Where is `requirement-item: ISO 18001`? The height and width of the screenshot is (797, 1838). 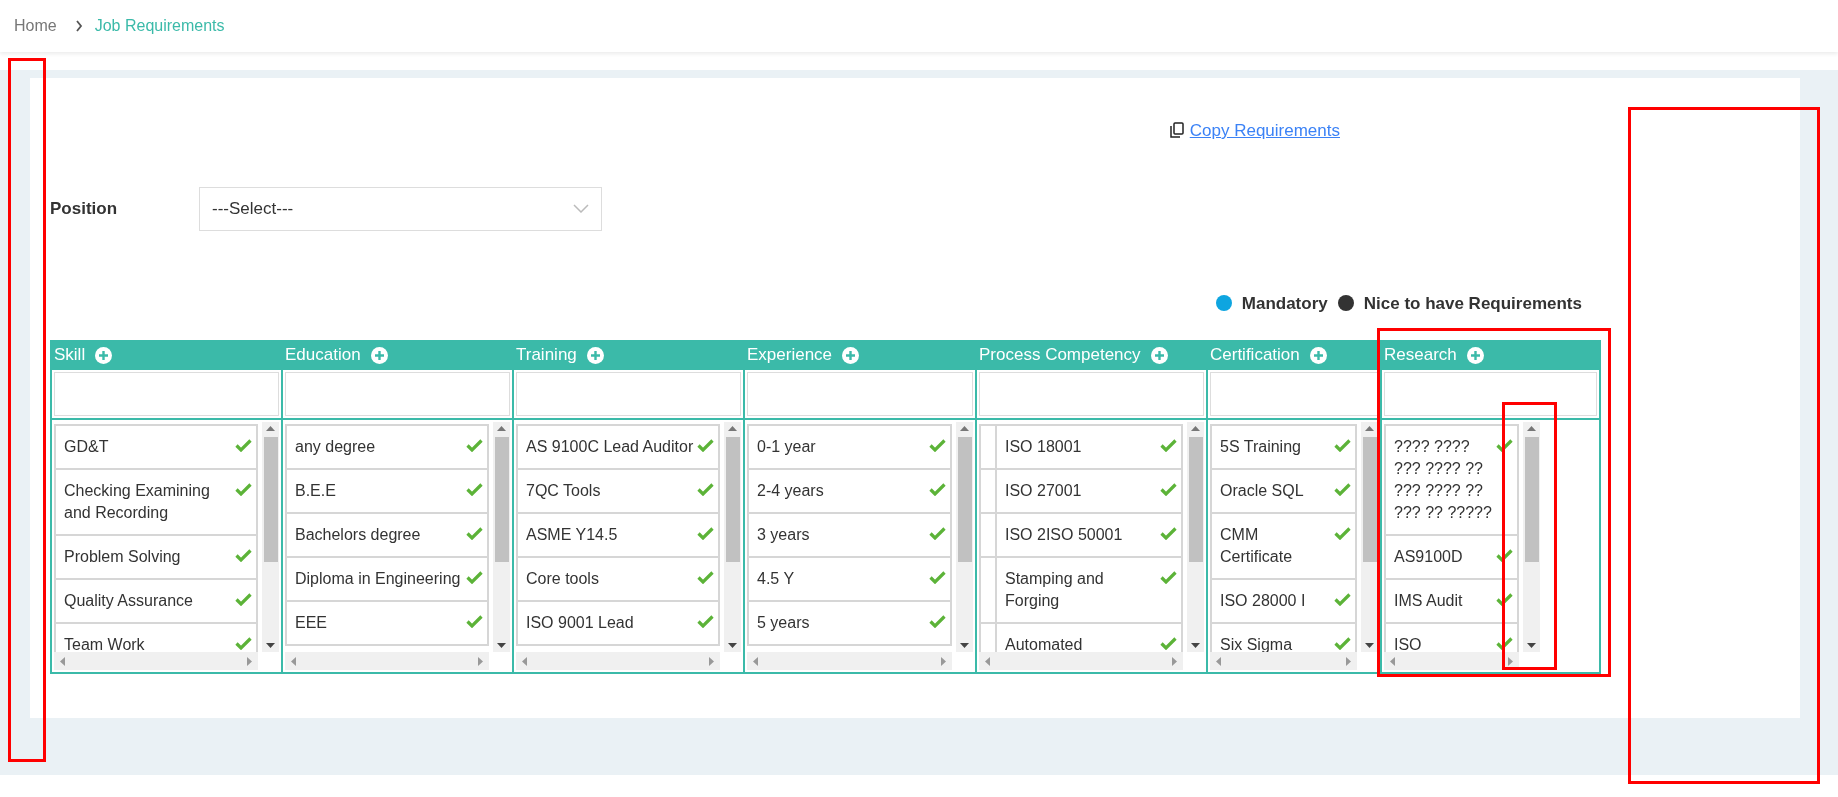 requirement-item: ISO 18001 is located at coordinates (1043, 447).